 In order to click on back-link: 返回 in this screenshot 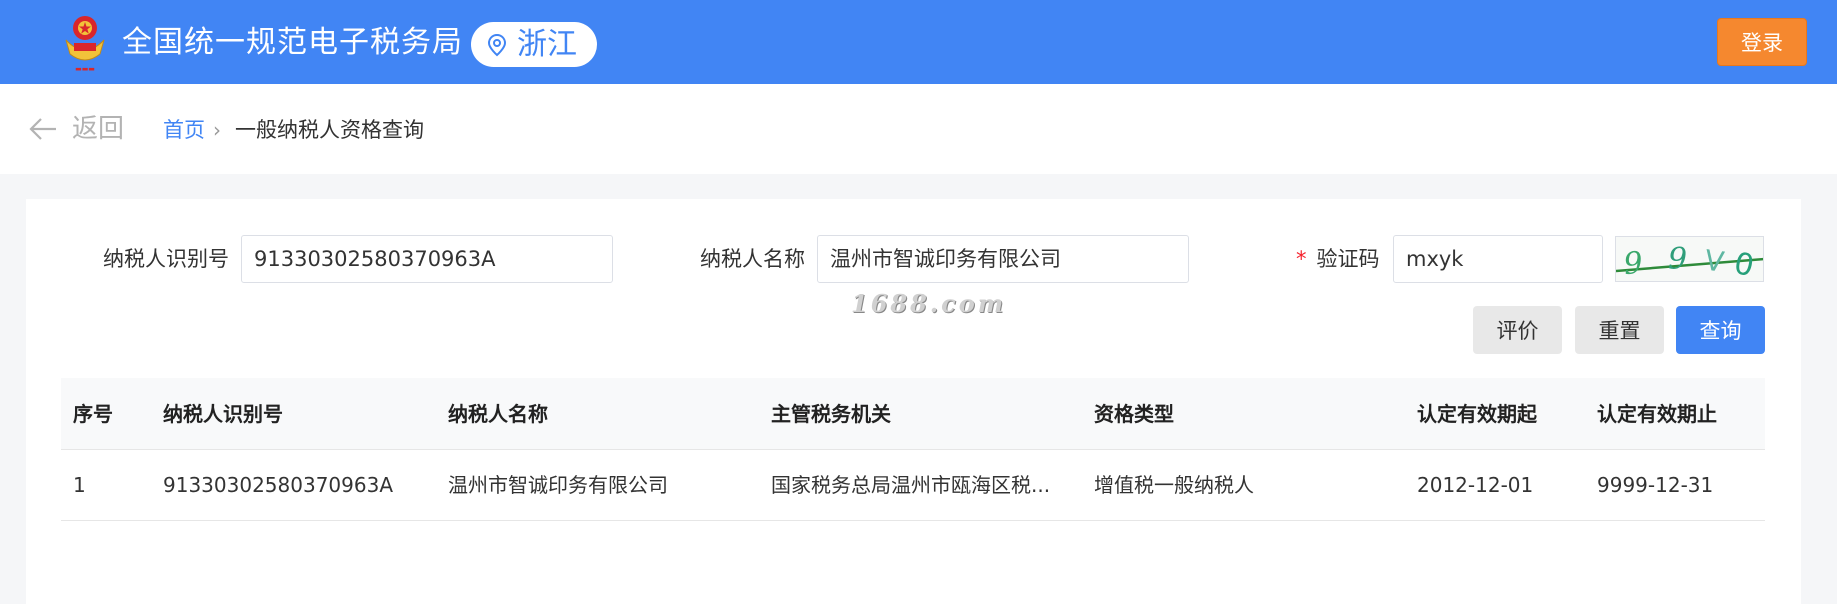, I will do `click(98, 129)`.